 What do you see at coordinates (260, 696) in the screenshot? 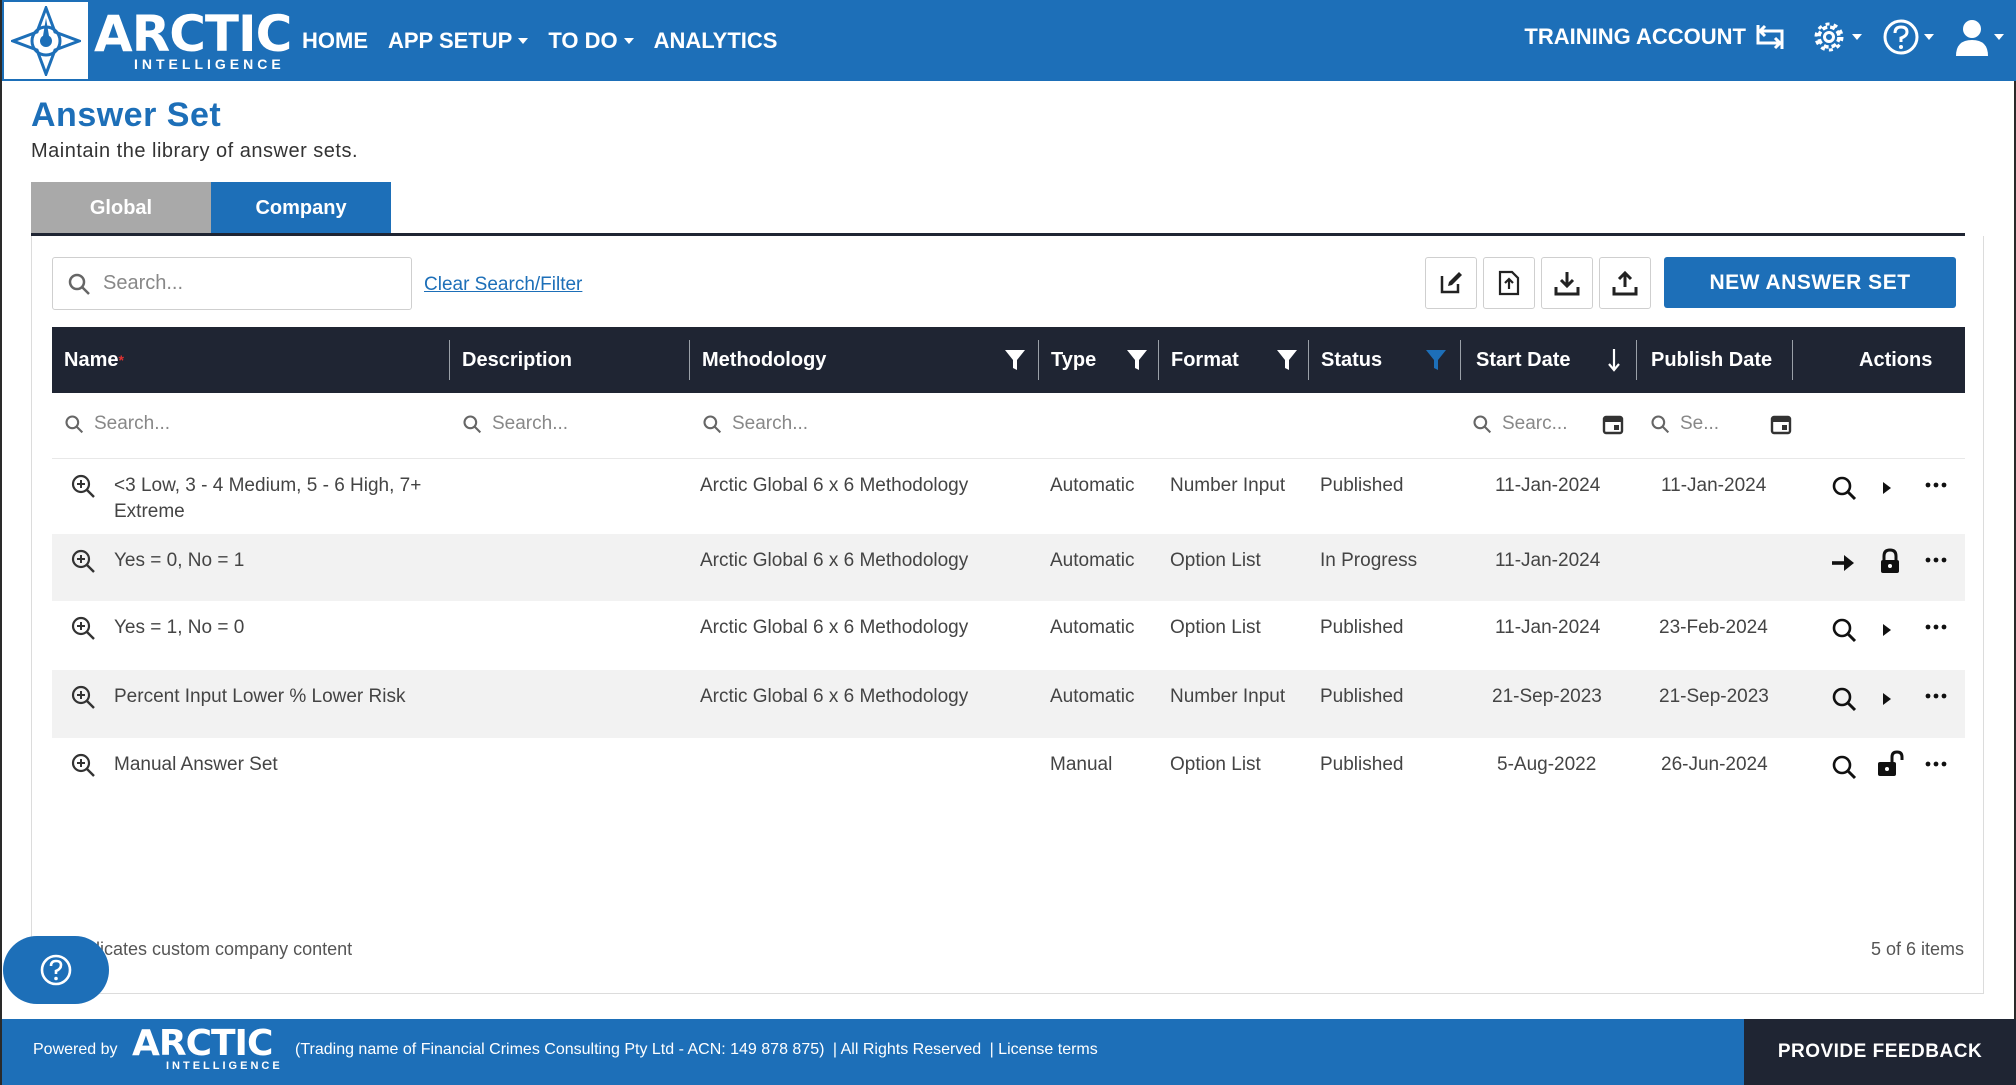
I see `cell-name: Percent Input Lower % Lower Risk` at bounding box center [260, 696].